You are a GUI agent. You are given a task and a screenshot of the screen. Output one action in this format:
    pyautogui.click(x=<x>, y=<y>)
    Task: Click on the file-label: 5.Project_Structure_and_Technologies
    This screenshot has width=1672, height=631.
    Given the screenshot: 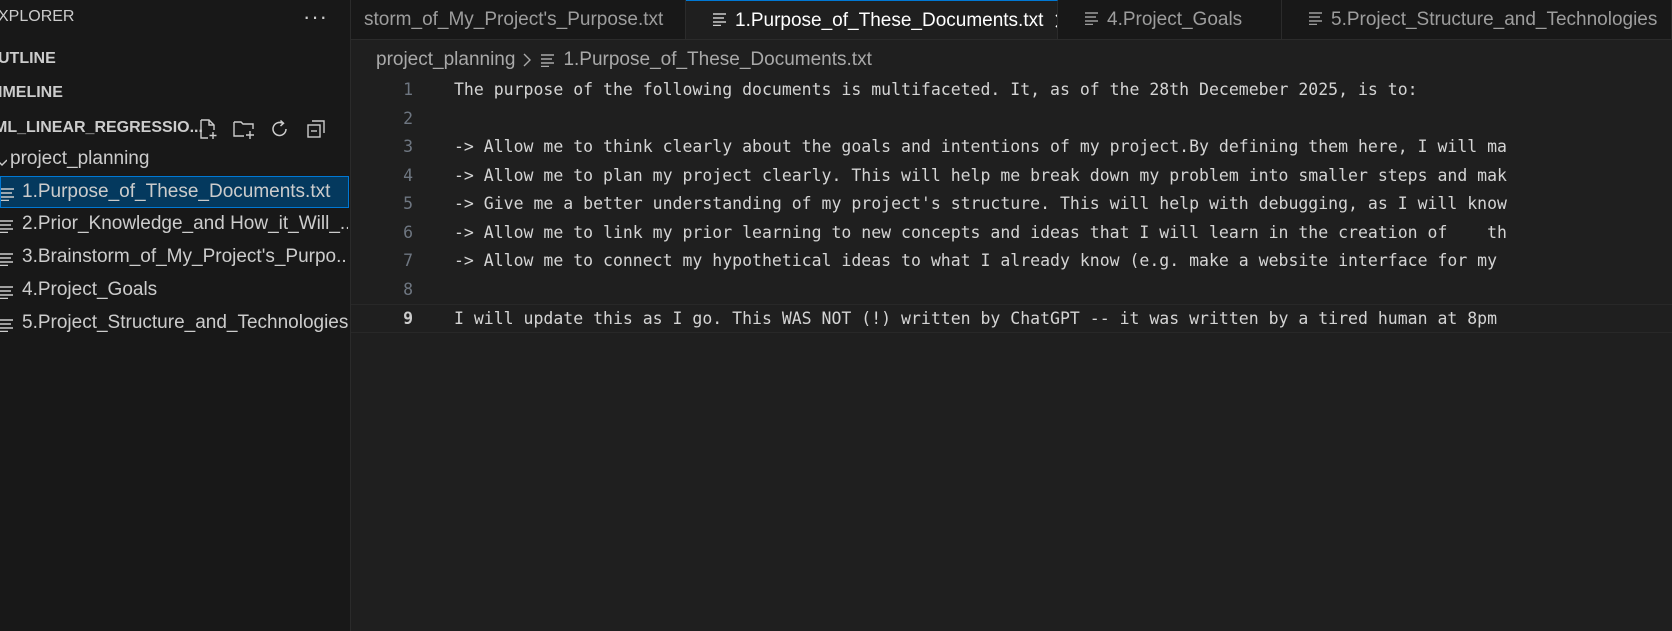 What is the action you would take?
    pyautogui.click(x=185, y=322)
    